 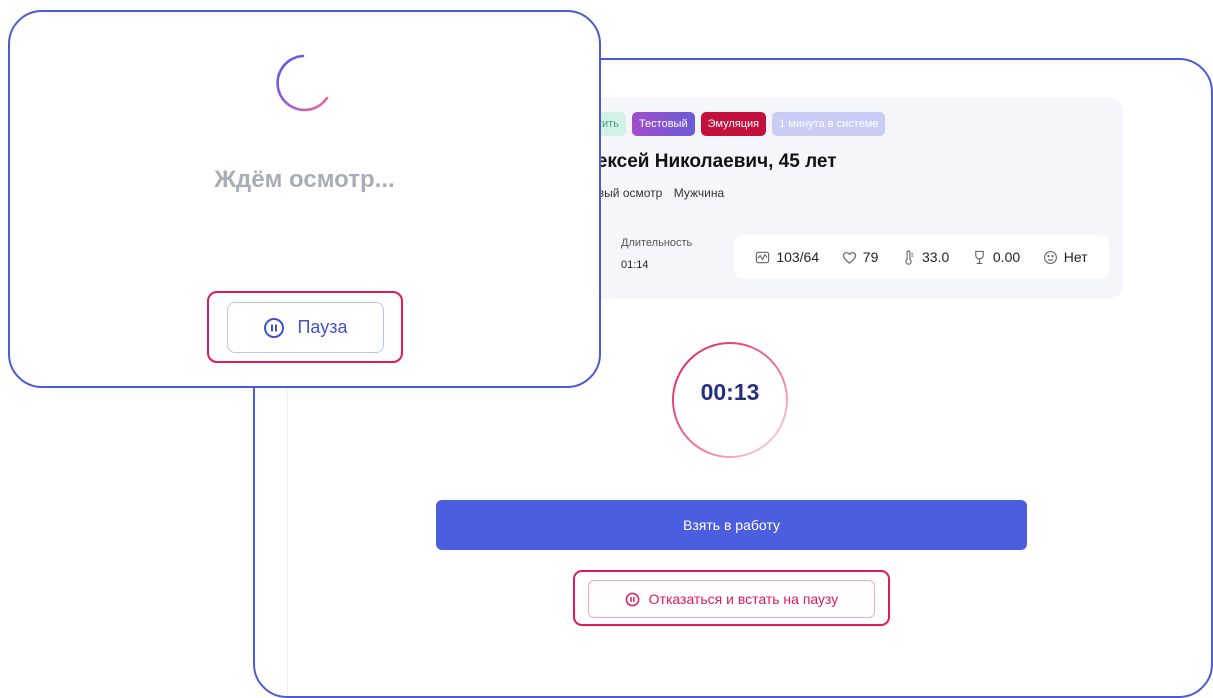 What do you see at coordinates (743, 599) in the screenshot?
I see `refuse-label: Отказаться и встать на паузу` at bounding box center [743, 599].